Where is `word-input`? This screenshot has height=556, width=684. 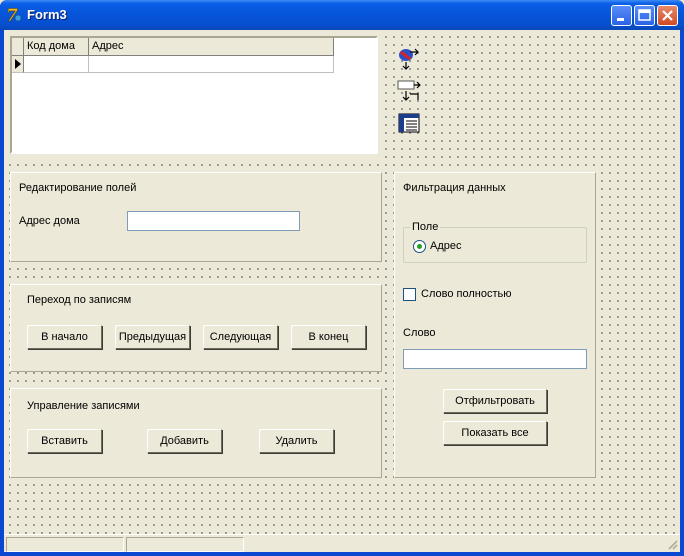
word-input is located at coordinates (495, 359).